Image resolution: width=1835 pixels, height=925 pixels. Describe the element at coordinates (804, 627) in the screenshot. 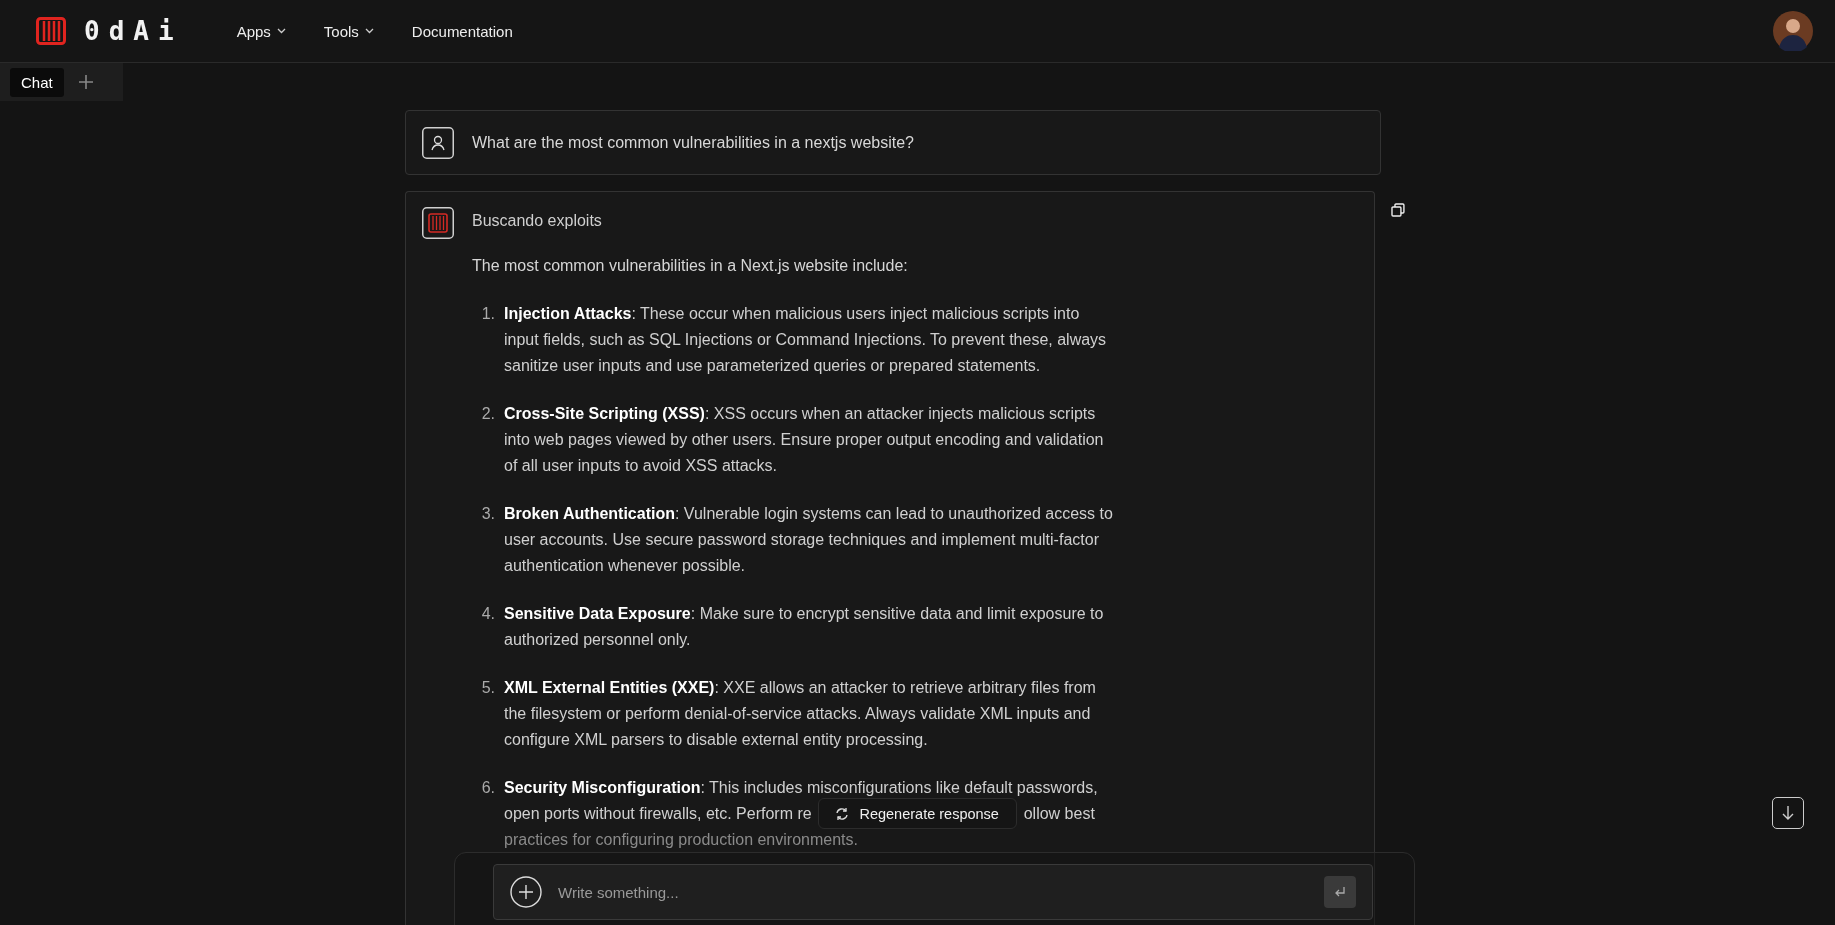

I see `list-item-text: Sensitive Data Exposure: Make sure to encrypt sensitive data and limit exposure to authorized personnel only.` at that location.